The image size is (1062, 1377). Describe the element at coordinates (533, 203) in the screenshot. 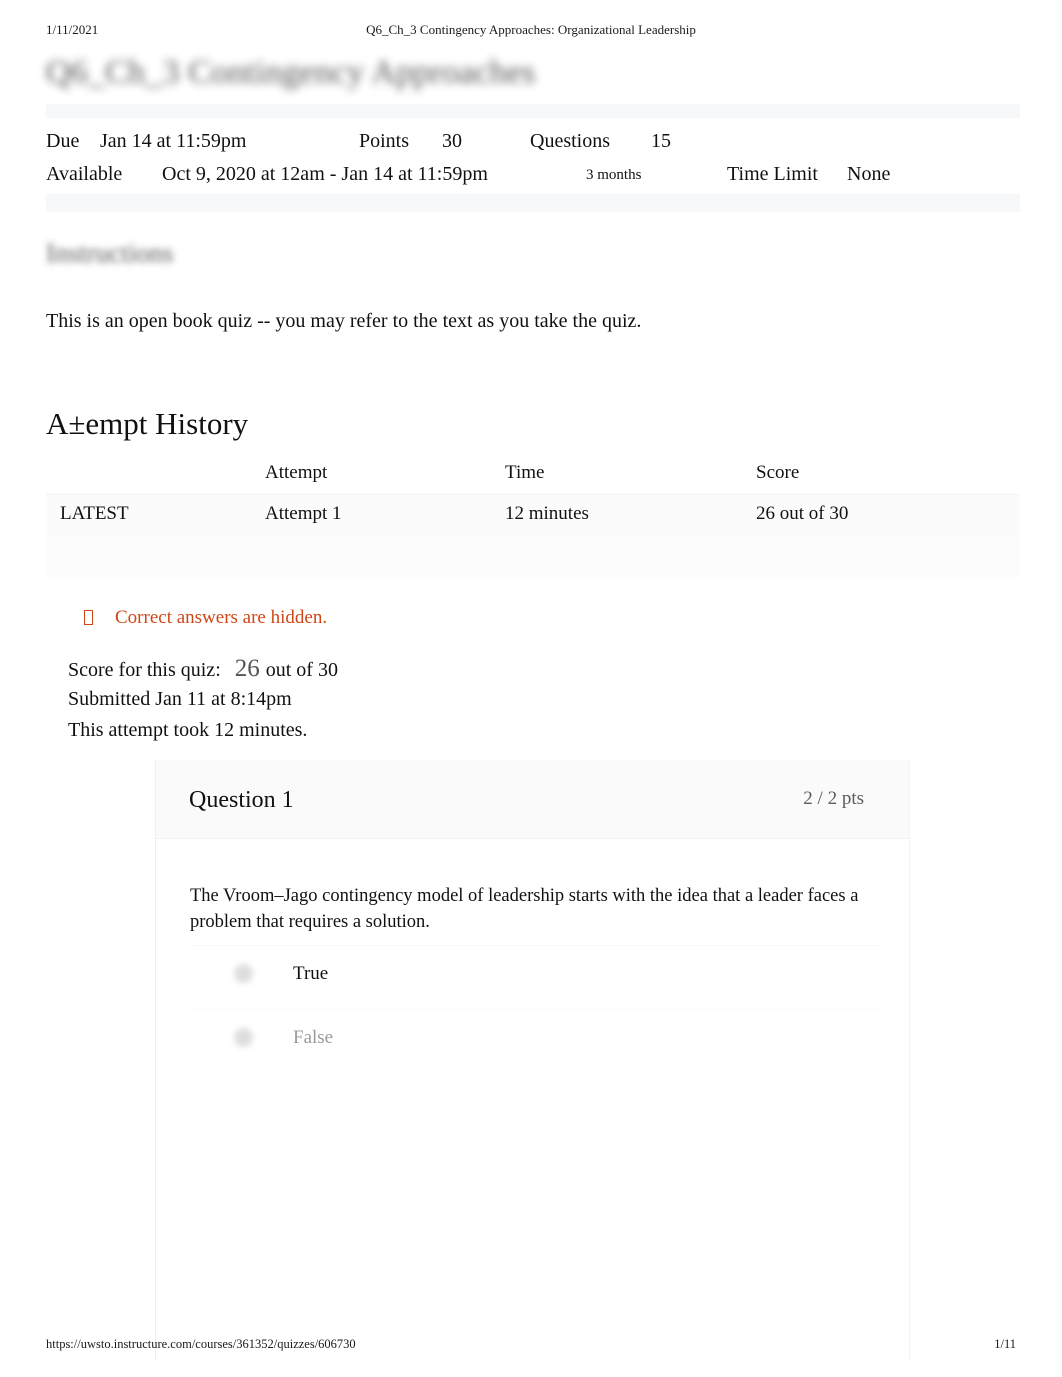

I see `meta-underband` at that location.